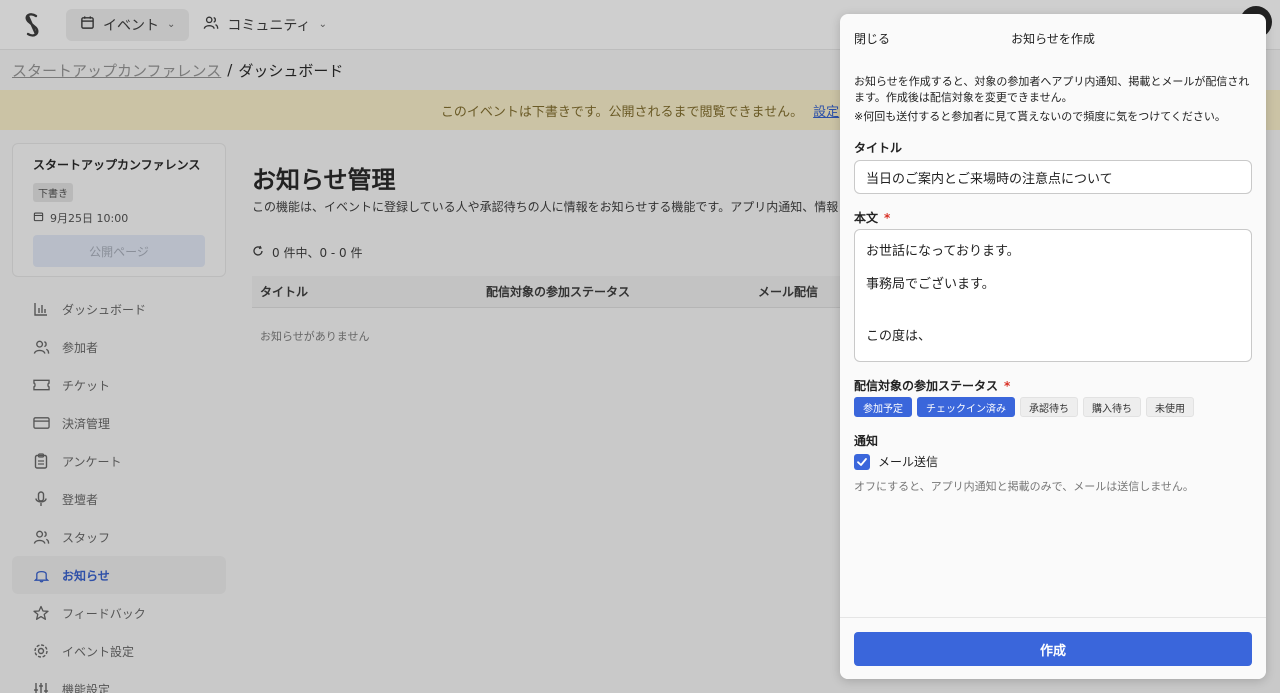 Image resolution: width=1280 pixels, height=693 pixels. What do you see at coordinates (116, 70) in the screenshot?
I see `breadcrumb-event-link: スタートアップカンファレンス` at bounding box center [116, 70].